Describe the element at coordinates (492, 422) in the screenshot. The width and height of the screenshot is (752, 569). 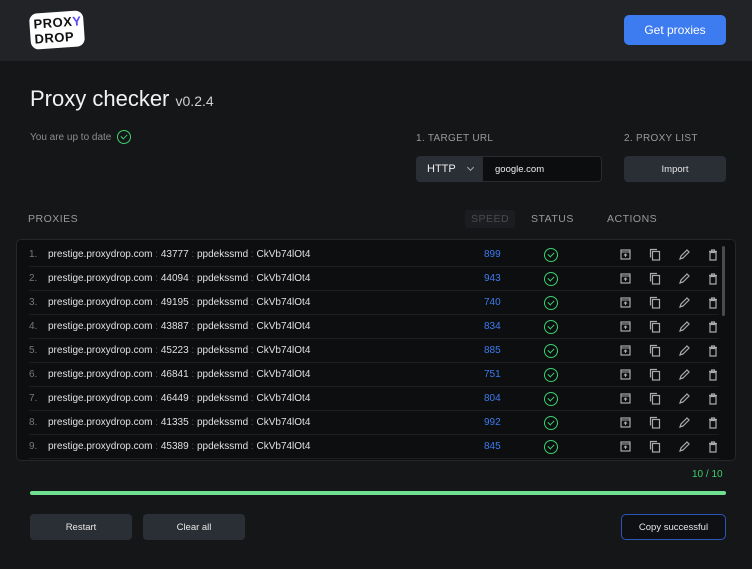
I see `speed-value: 992` at that location.